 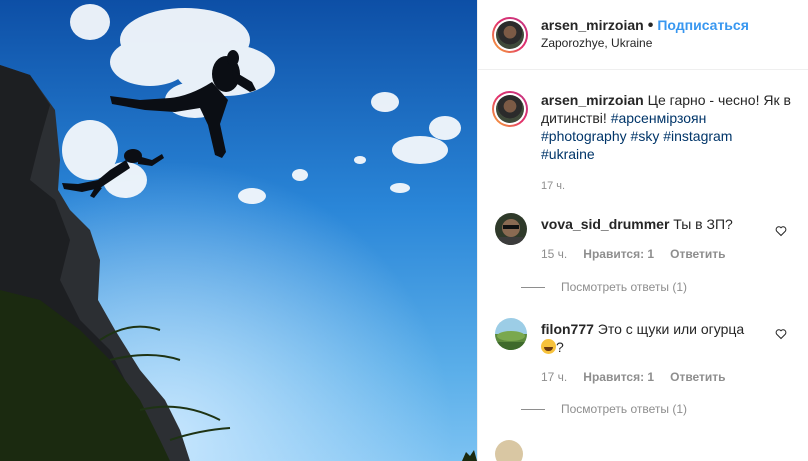 I want to click on author-username: arsen_mirzoian, so click(x=592, y=25).